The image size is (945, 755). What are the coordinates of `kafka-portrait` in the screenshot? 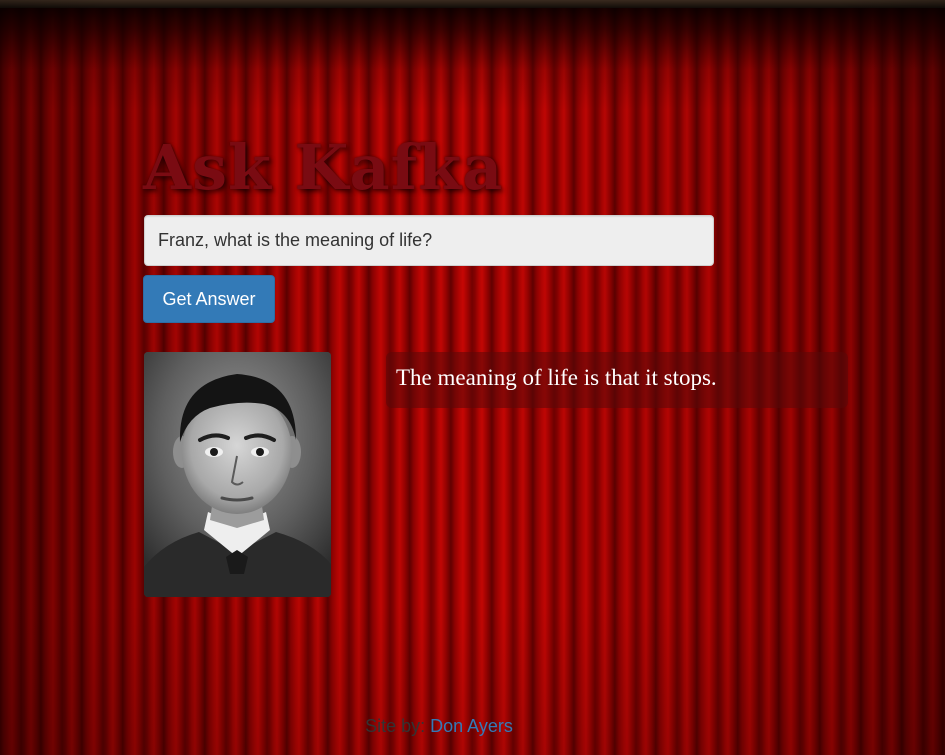 It's located at (237, 474).